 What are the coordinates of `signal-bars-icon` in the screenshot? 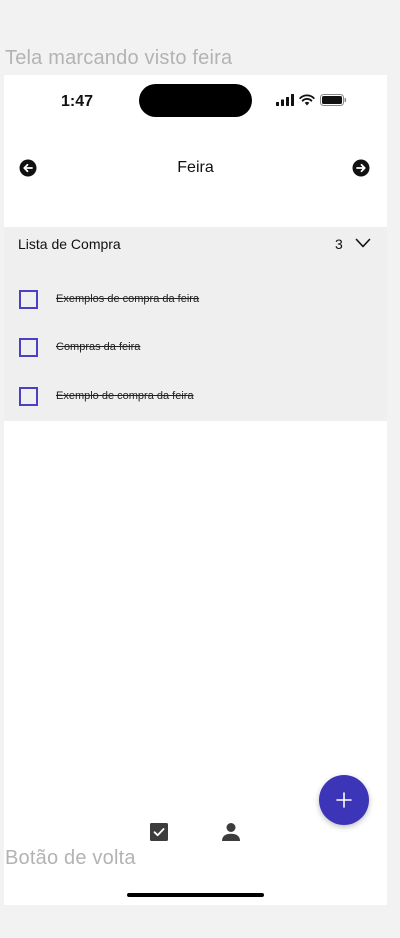 It's located at (285, 100).